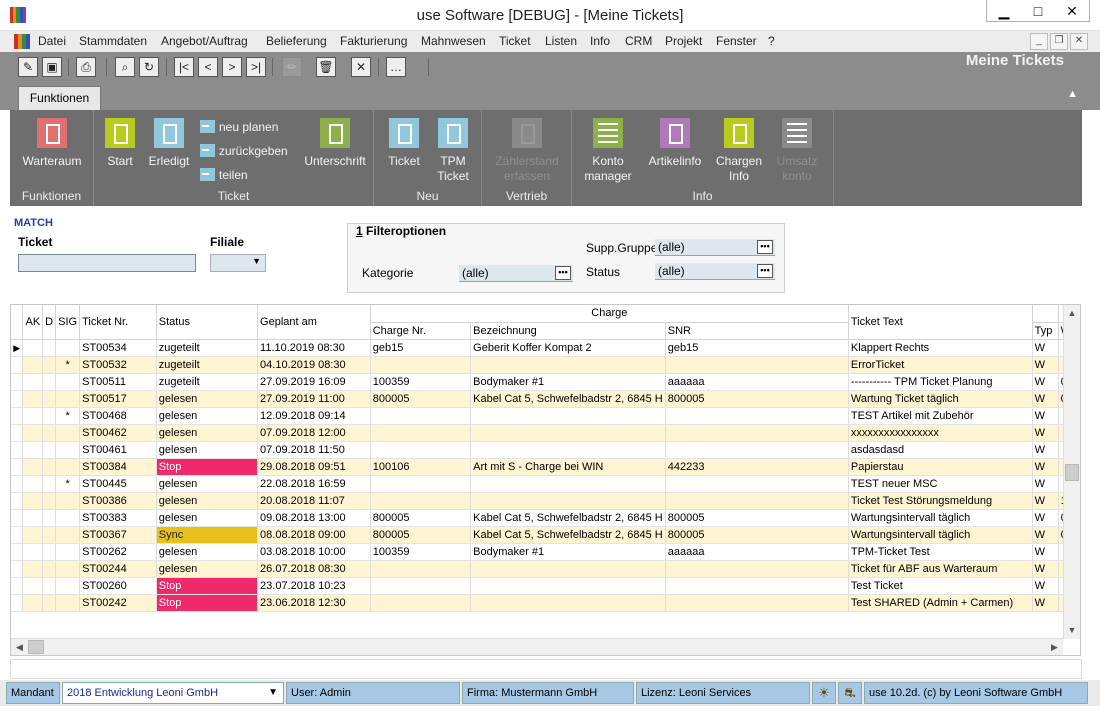 Image resolution: width=1100 pixels, height=713 pixels. I want to click on supp-gruppe-field: (alle) •••, so click(715, 247).